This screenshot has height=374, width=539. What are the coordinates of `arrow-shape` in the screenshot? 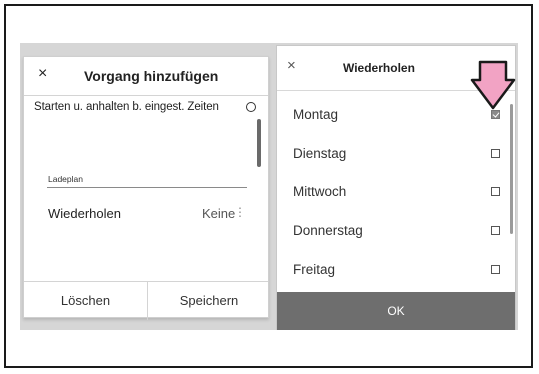 It's located at (493, 85).